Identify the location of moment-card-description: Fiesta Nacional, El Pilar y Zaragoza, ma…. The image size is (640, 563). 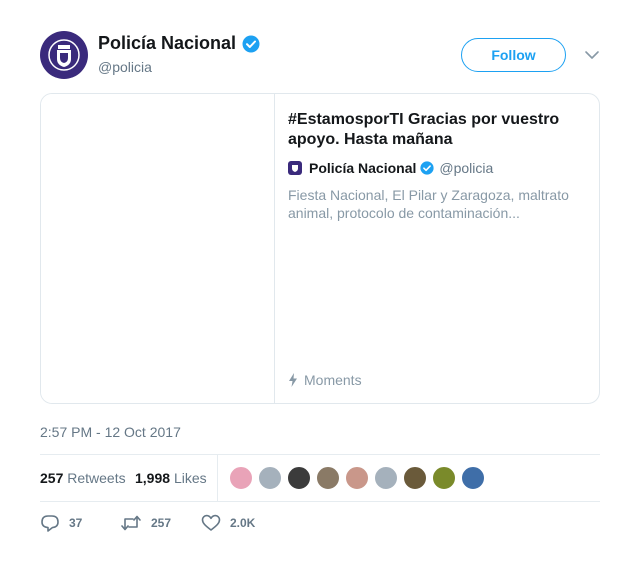
(428, 204).